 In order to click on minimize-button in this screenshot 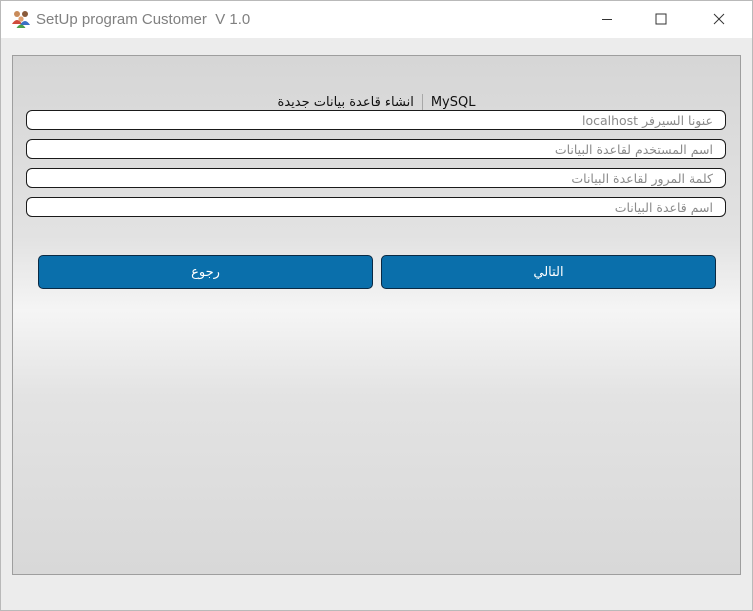, I will do `click(608, 19)`.